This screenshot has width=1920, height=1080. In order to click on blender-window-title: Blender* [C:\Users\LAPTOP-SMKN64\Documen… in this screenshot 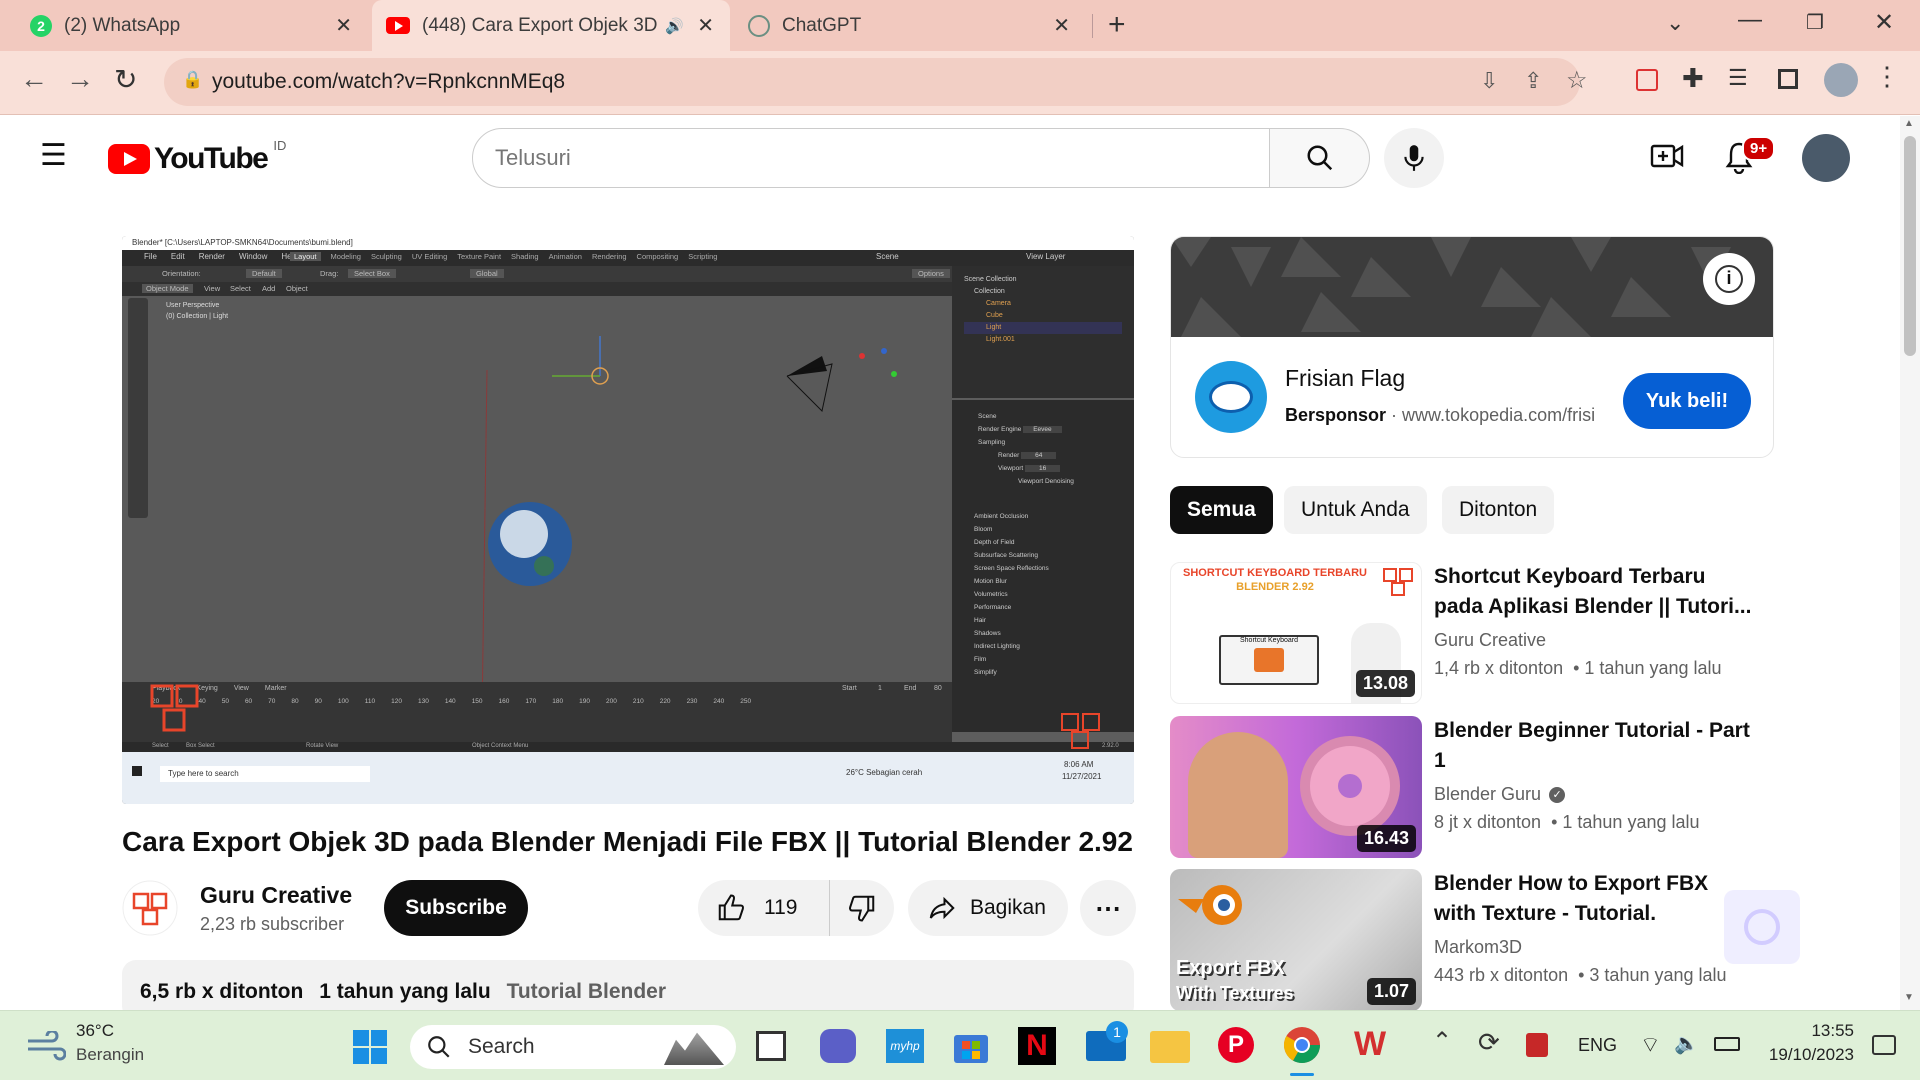, I will do `click(628, 243)`.